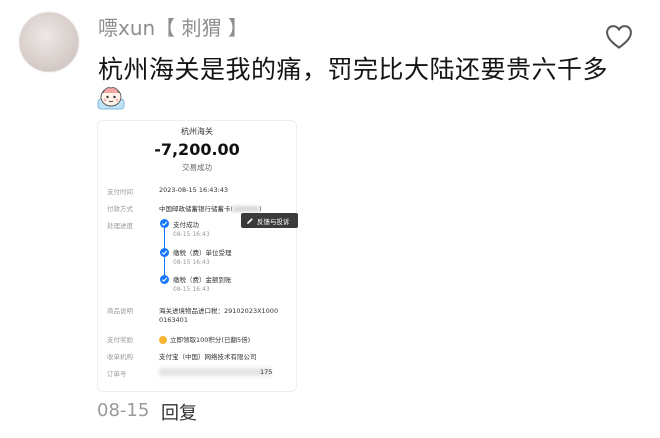 The width and height of the screenshot is (660, 438). What do you see at coordinates (120, 209) in the screenshot?
I see `pay-method-label: 付款方式` at bounding box center [120, 209].